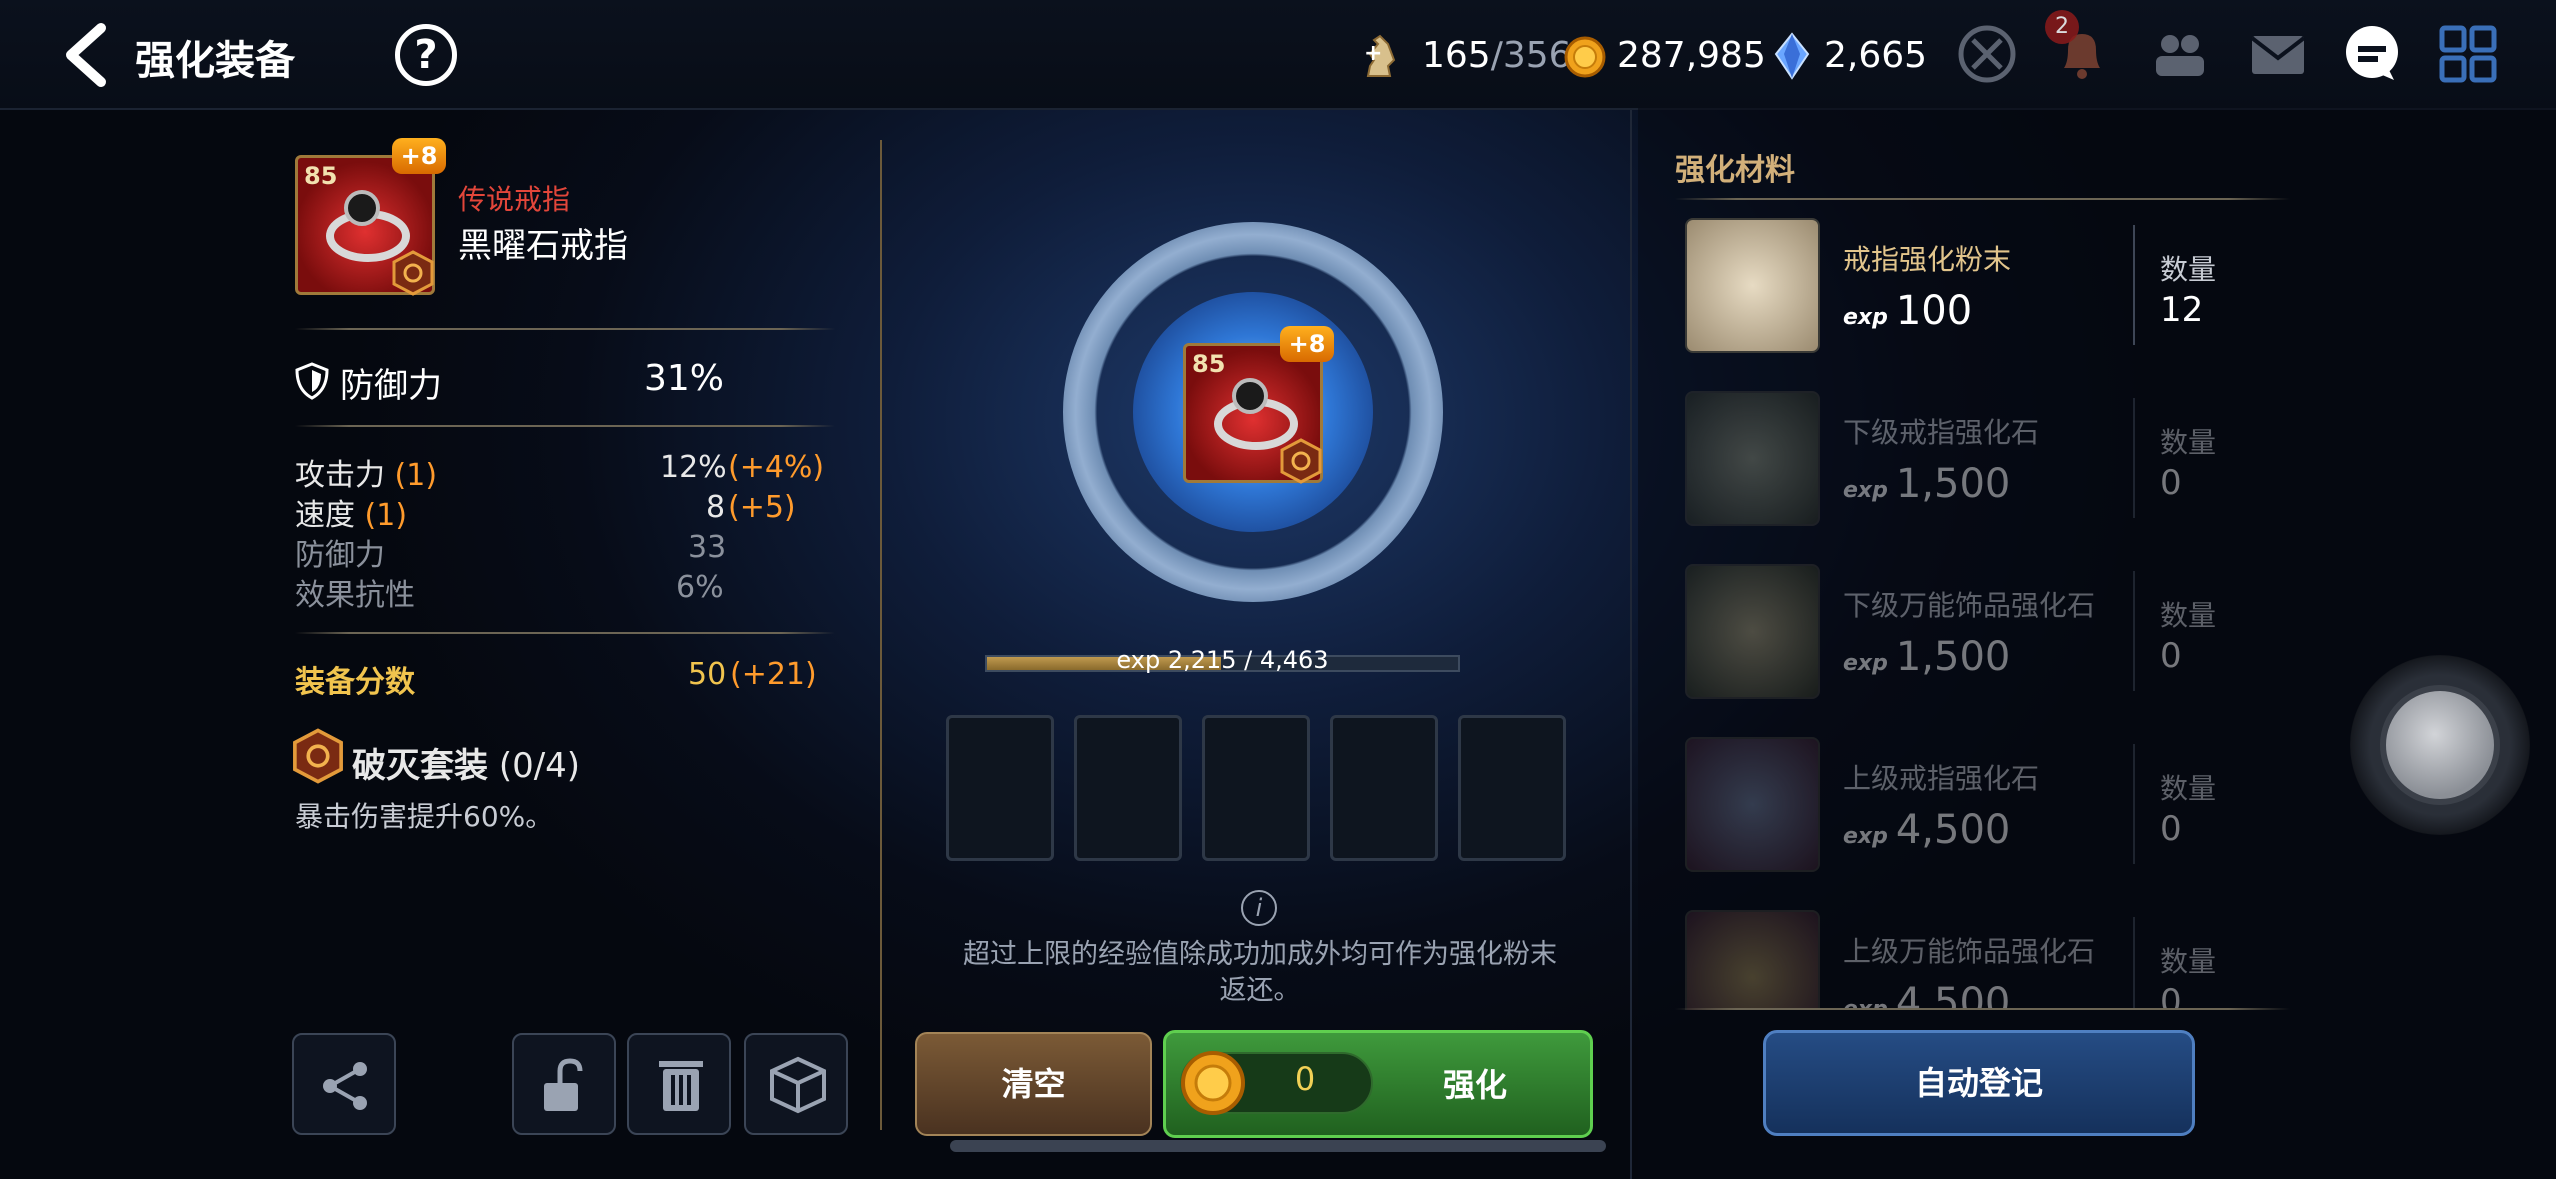 The width and height of the screenshot is (2556, 1179). Describe the element at coordinates (716, 507) in the screenshot. I see `substat-value: 8` at that location.